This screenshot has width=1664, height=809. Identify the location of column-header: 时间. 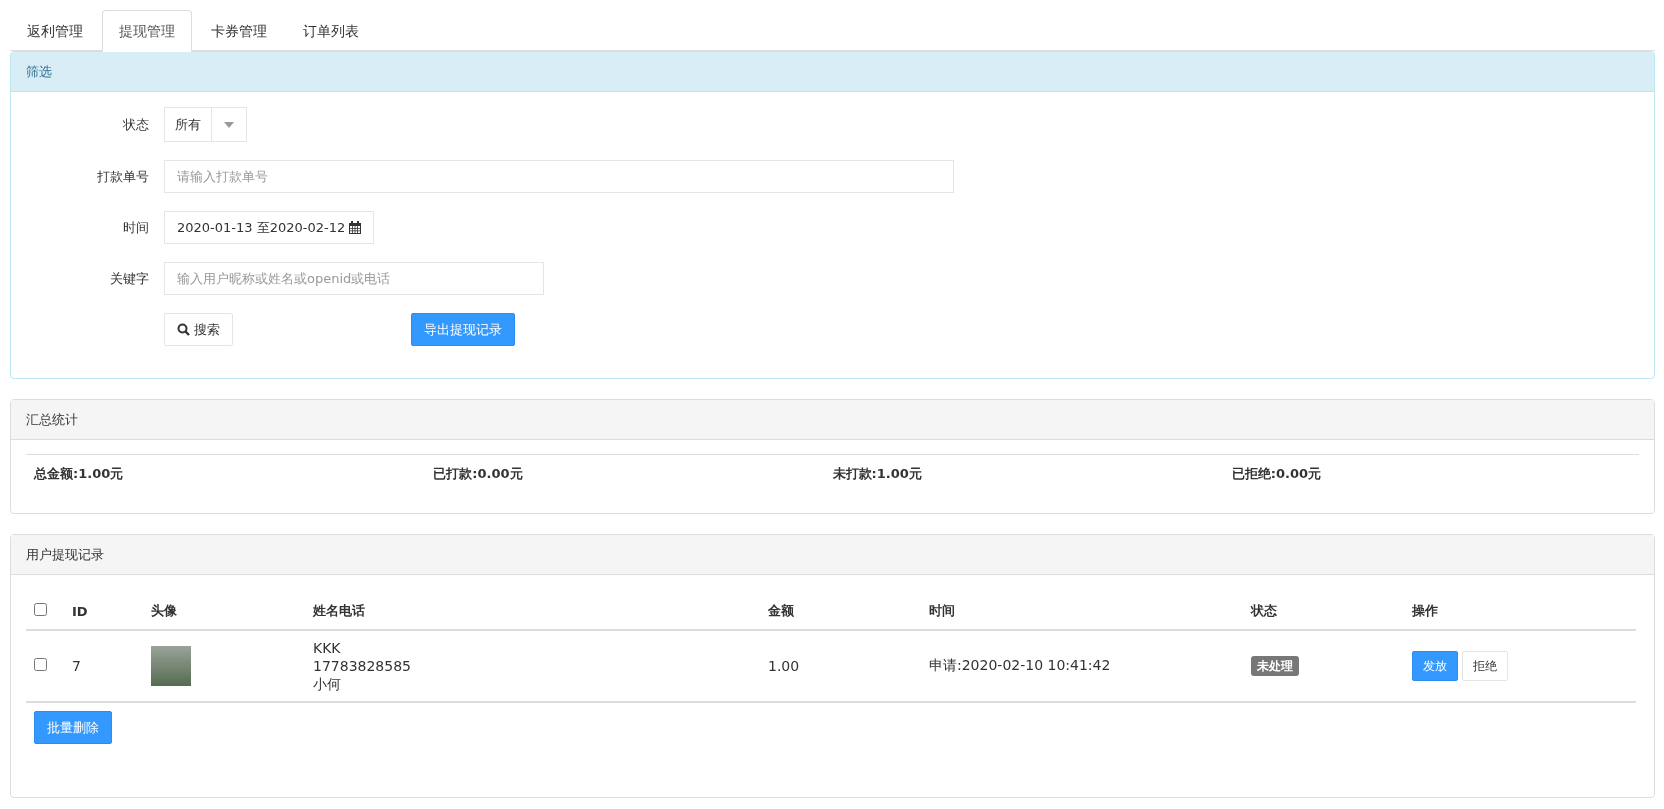
(942, 610).